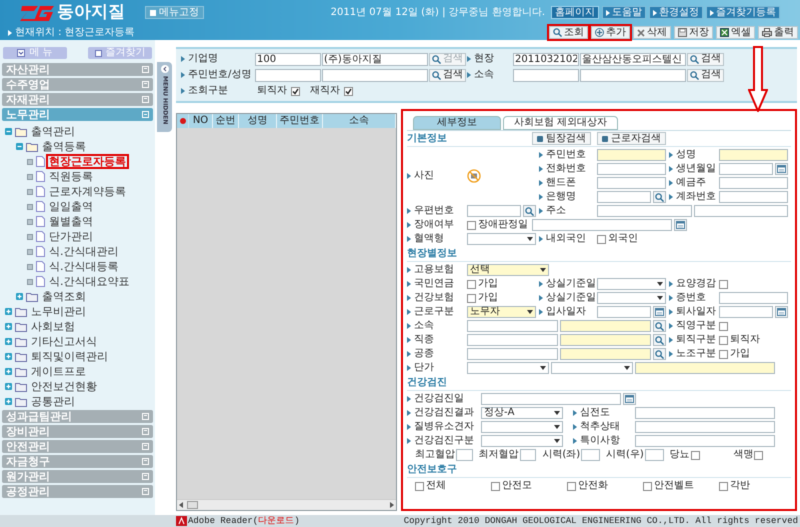 The height and width of the screenshot is (527, 800). What do you see at coordinates (89, 281) in the screenshot?
I see `tree-item: 식.간식대요약표` at bounding box center [89, 281].